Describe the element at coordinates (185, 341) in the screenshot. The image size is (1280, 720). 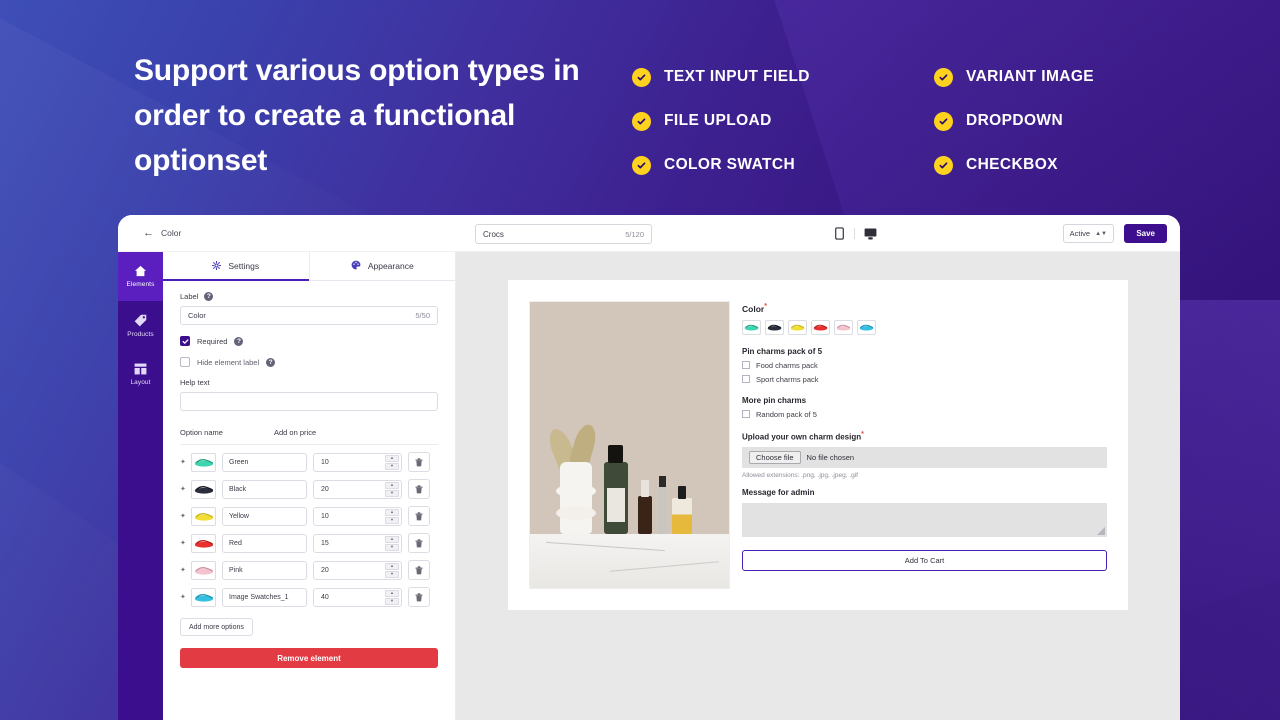
I see `required-checkbox` at that location.